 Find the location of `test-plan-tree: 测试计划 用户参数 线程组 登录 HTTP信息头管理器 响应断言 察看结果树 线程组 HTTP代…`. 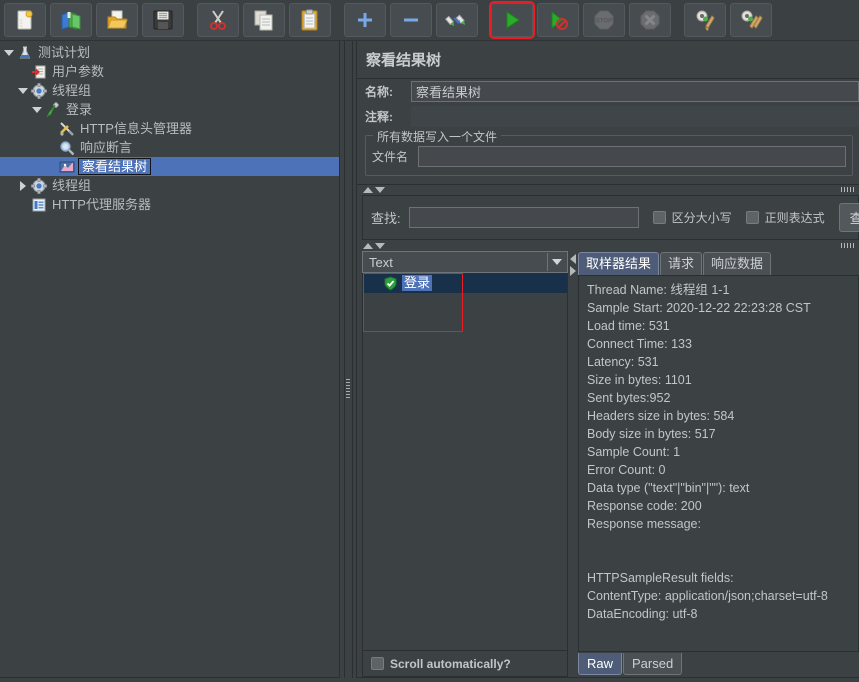

test-plan-tree: 测试计划 用户参数 线程组 登录 HTTP信息头管理器 响应断言 察看结果树 线程组 HTTP代… is located at coordinates (169, 127).